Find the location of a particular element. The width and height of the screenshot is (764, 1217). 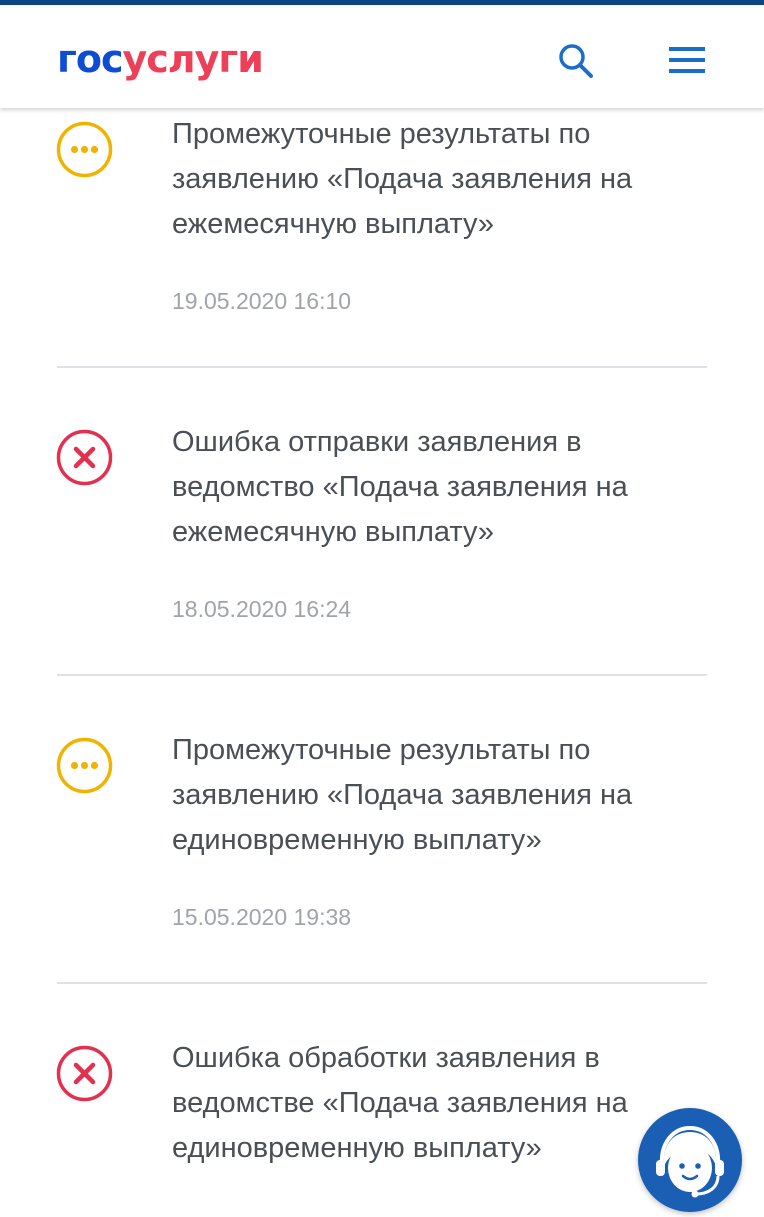

hamburger-menu-icon is located at coordinates (687, 60).